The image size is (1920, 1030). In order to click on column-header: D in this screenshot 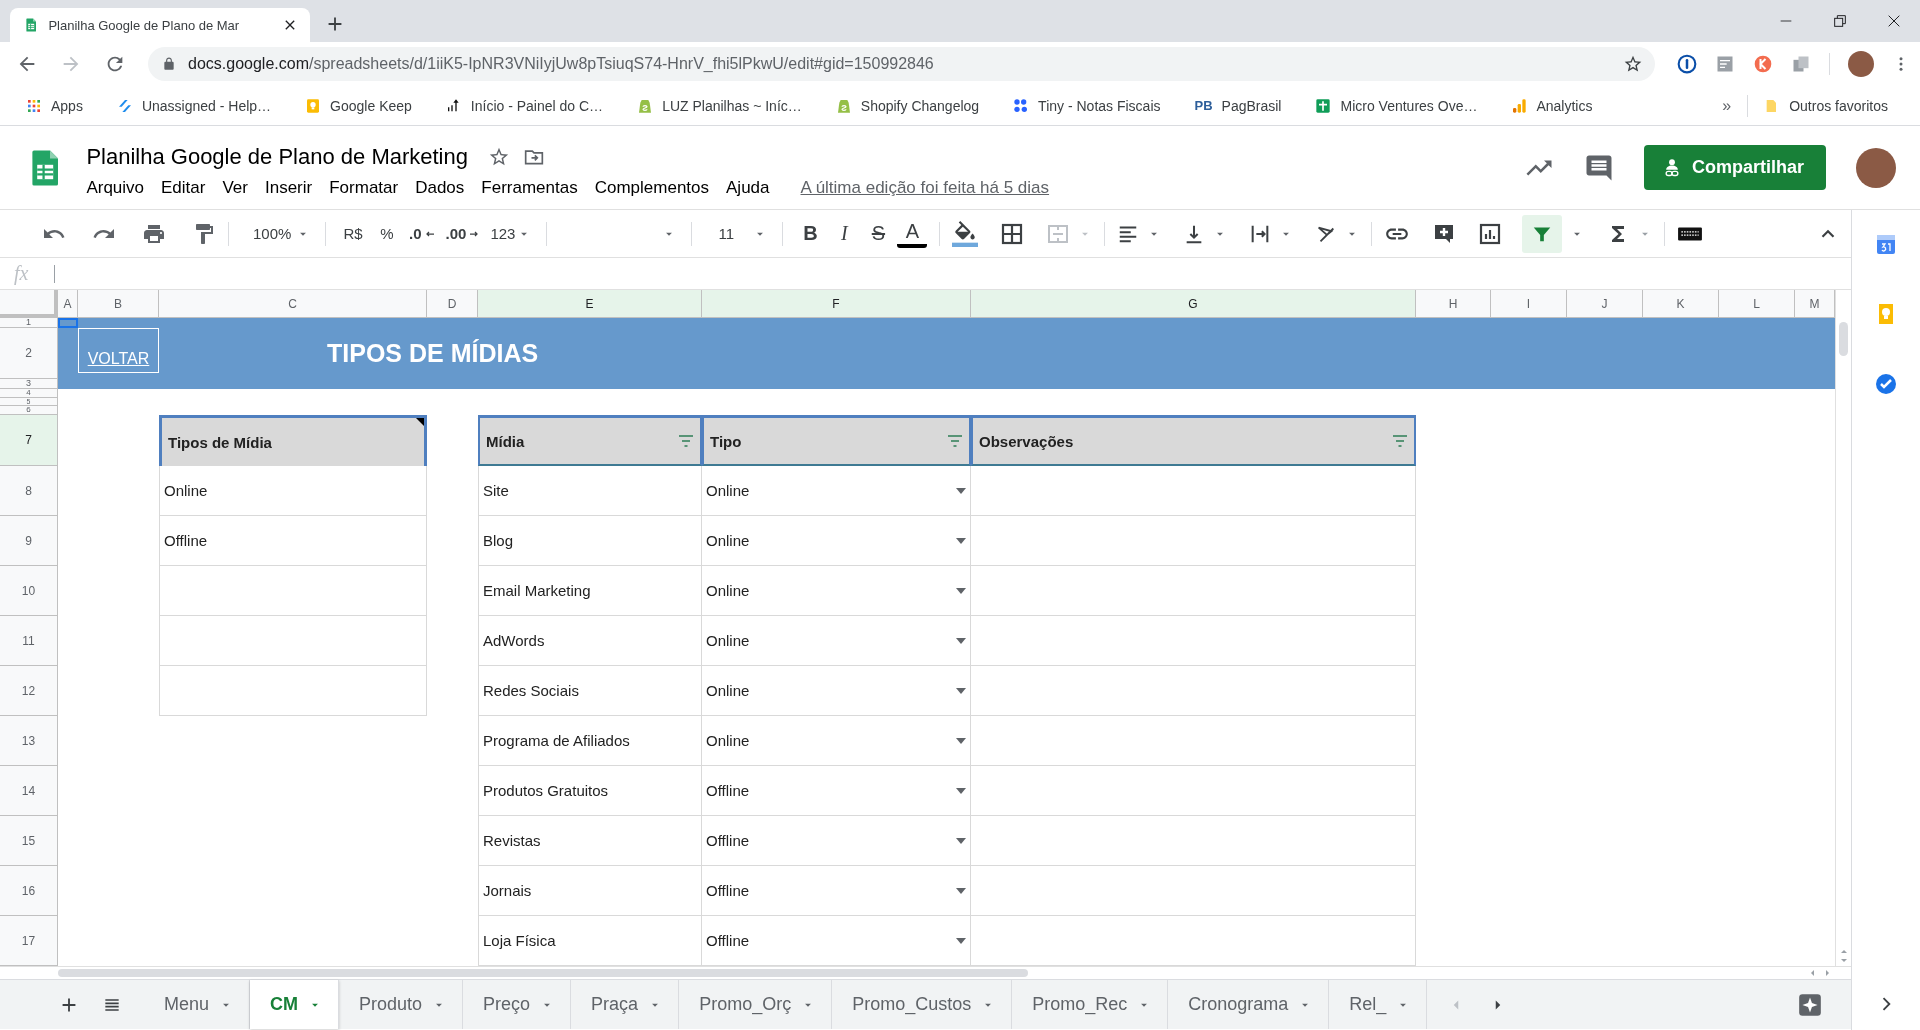, I will do `click(452, 304)`.